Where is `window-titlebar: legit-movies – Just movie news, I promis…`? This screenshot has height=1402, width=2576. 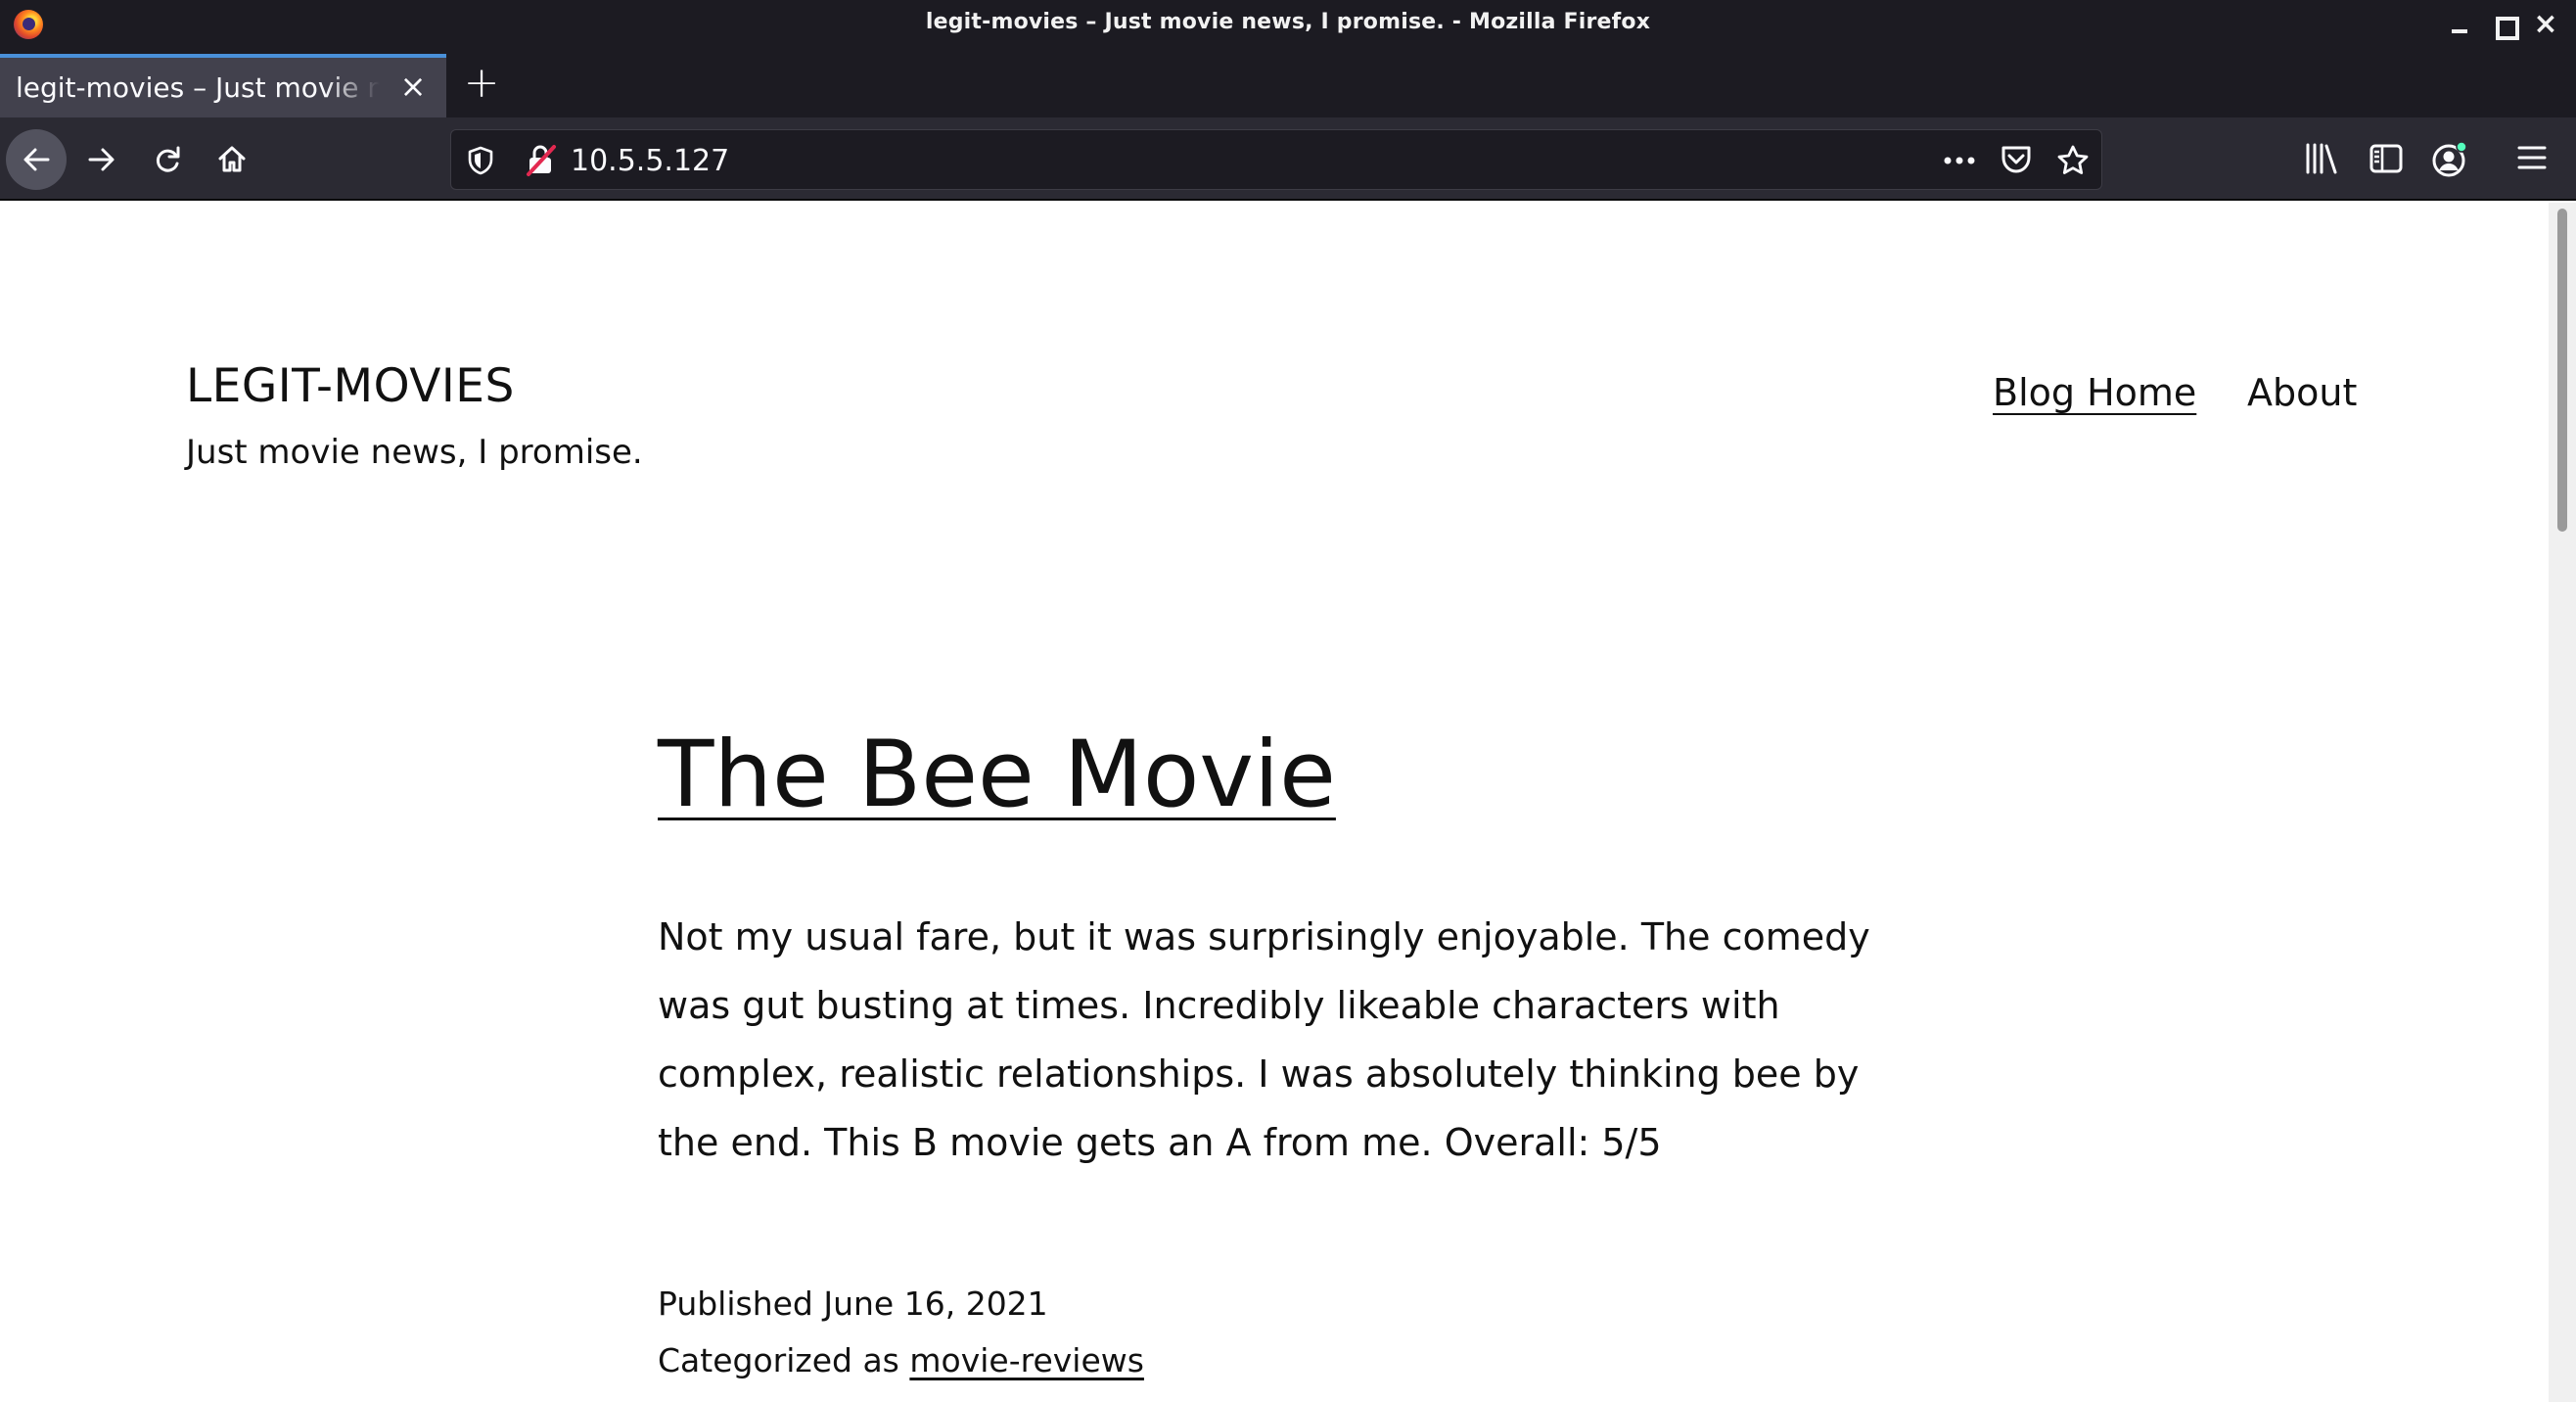
window-titlebar: legit-movies – Just movie news, I promis… is located at coordinates (1288, 25).